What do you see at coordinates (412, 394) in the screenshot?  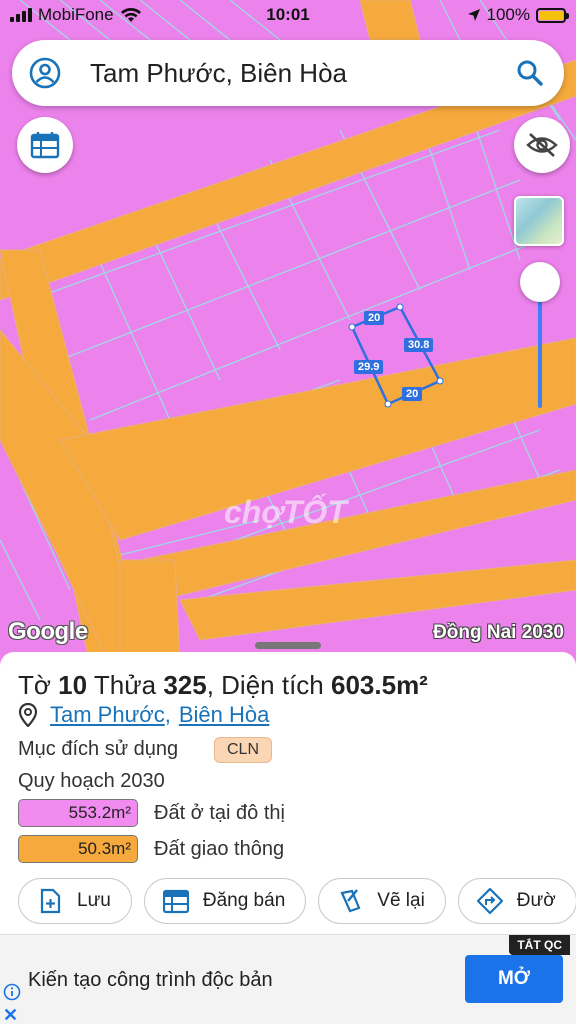 I see `lot-edge-label-bottom: 20` at bounding box center [412, 394].